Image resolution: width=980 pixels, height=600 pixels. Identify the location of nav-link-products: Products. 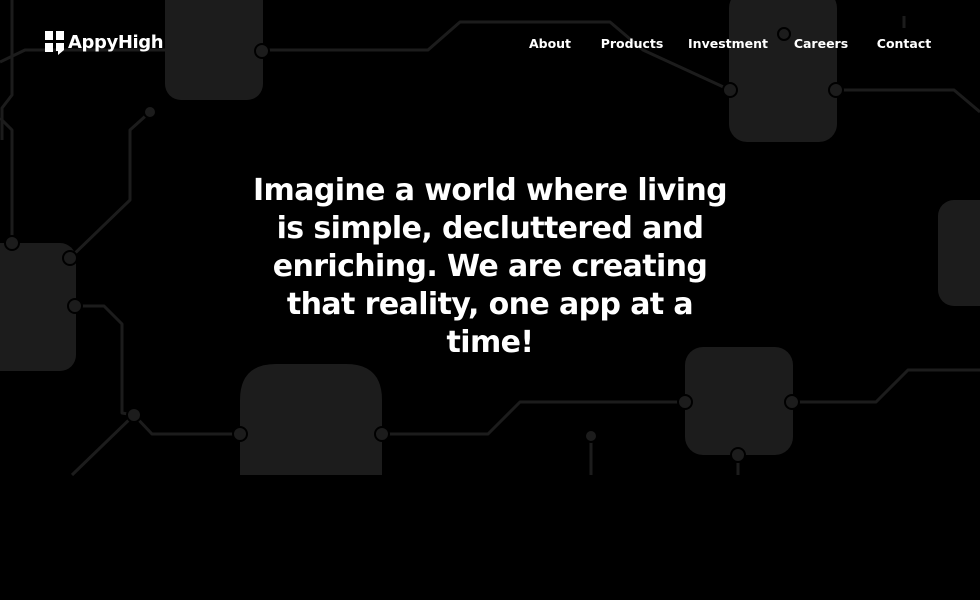
(632, 44).